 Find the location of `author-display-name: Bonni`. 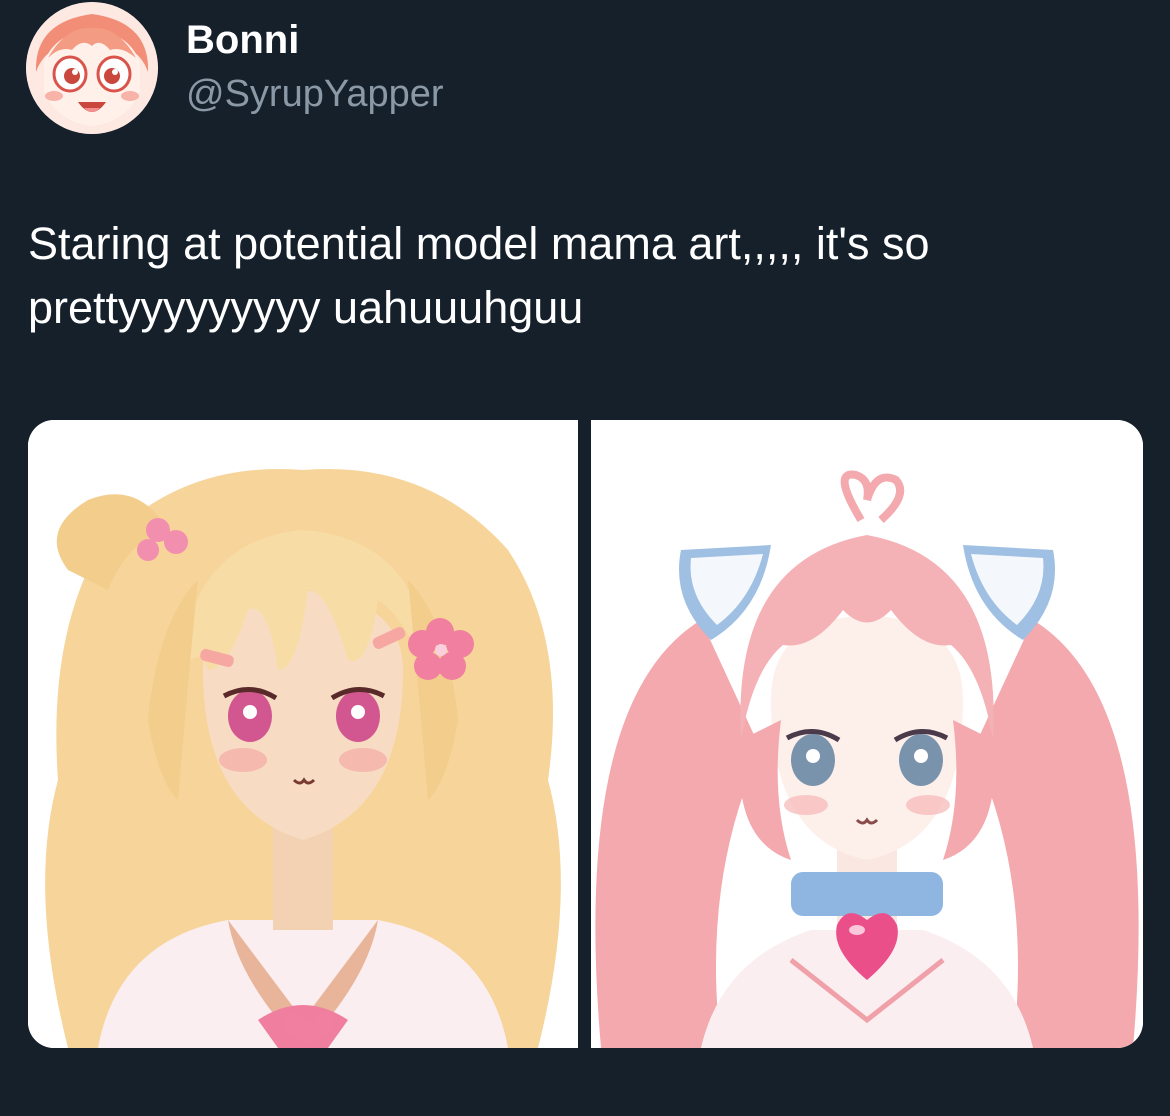

author-display-name: Bonni is located at coordinates (315, 40).